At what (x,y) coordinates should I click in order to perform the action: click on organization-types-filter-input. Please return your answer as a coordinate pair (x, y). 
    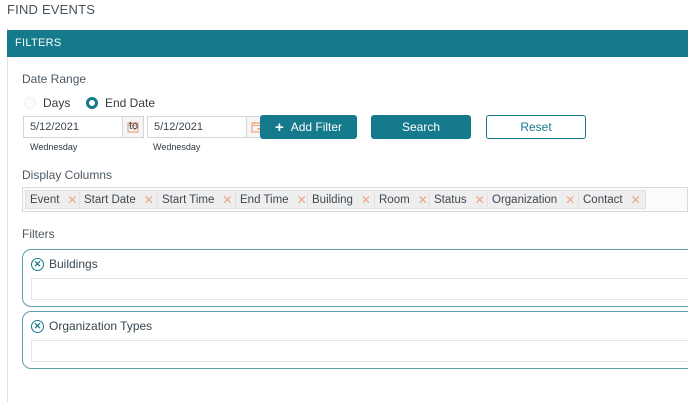
    Looking at the image, I should click on (359, 351).